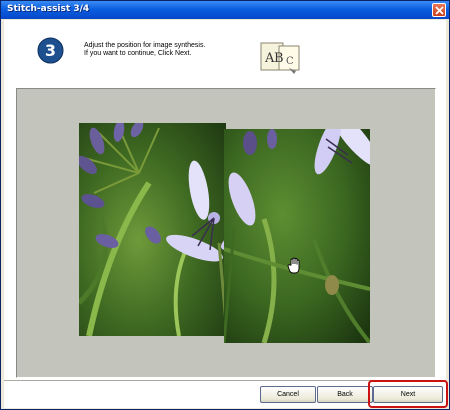  I want to click on step-number-icon: 3, so click(50, 50).